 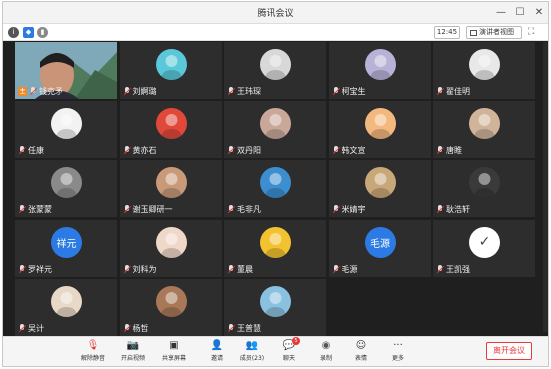 What do you see at coordinates (509, 351) in the screenshot?
I see `leave-meeting-button: 离开会议` at bounding box center [509, 351].